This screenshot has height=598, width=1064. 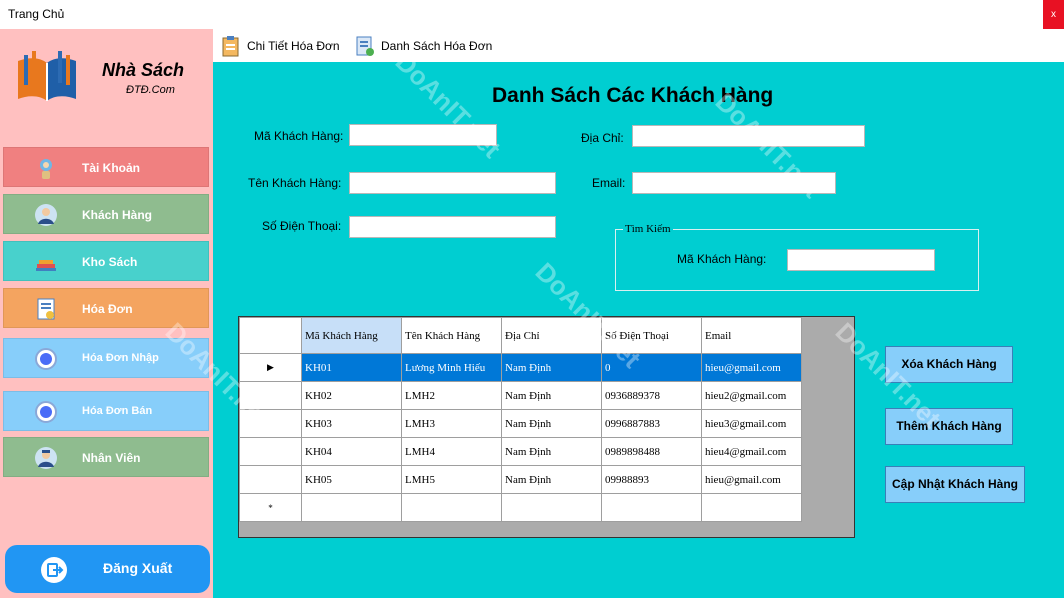 What do you see at coordinates (651, 479) in the screenshot?
I see `table-cell: 09988893` at bounding box center [651, 479].